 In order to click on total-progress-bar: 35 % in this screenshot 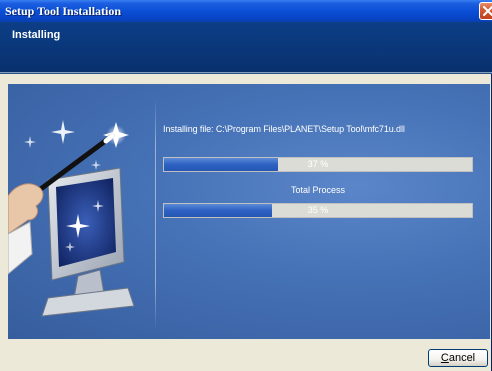, I will do `click(318, 210)`.